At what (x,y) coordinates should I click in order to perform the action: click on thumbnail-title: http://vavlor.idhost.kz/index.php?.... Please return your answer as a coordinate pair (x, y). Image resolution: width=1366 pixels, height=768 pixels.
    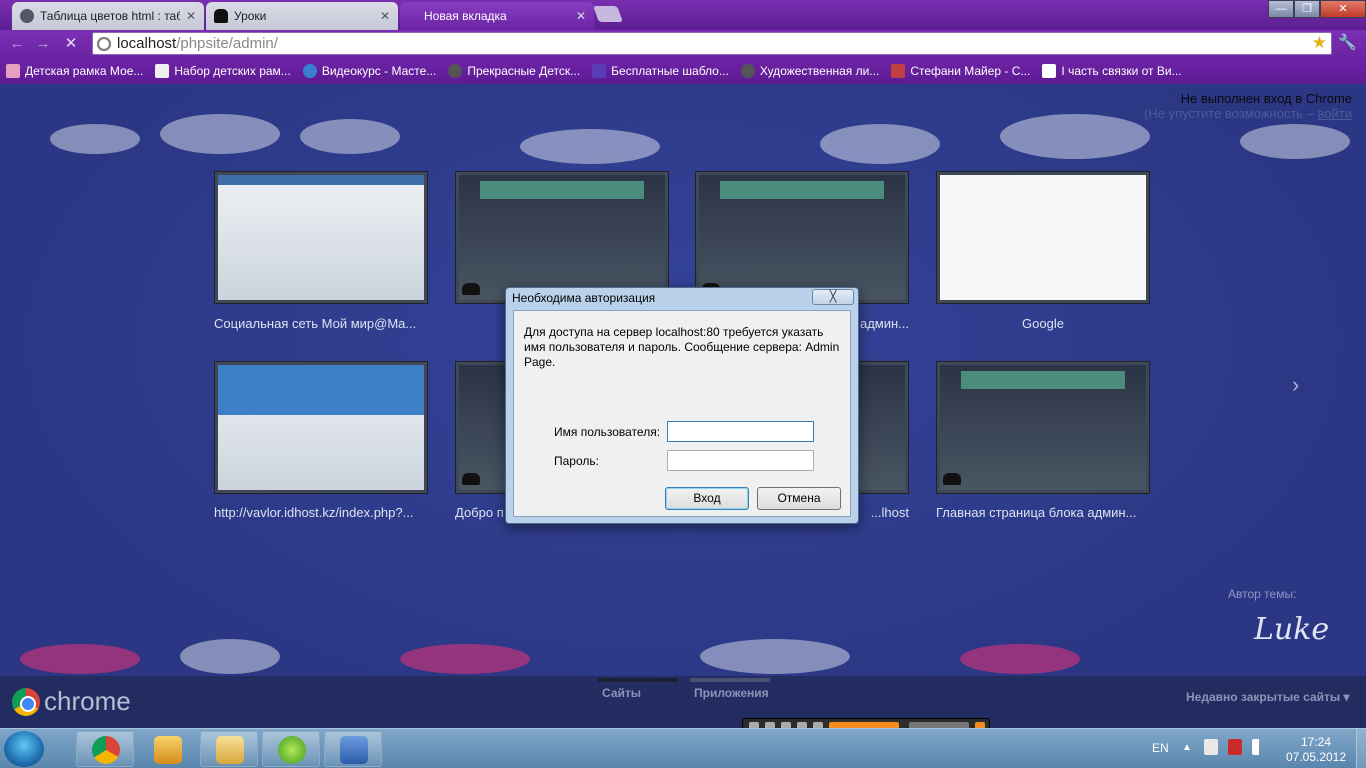
    Looking at the image, I should click on (321, 512).